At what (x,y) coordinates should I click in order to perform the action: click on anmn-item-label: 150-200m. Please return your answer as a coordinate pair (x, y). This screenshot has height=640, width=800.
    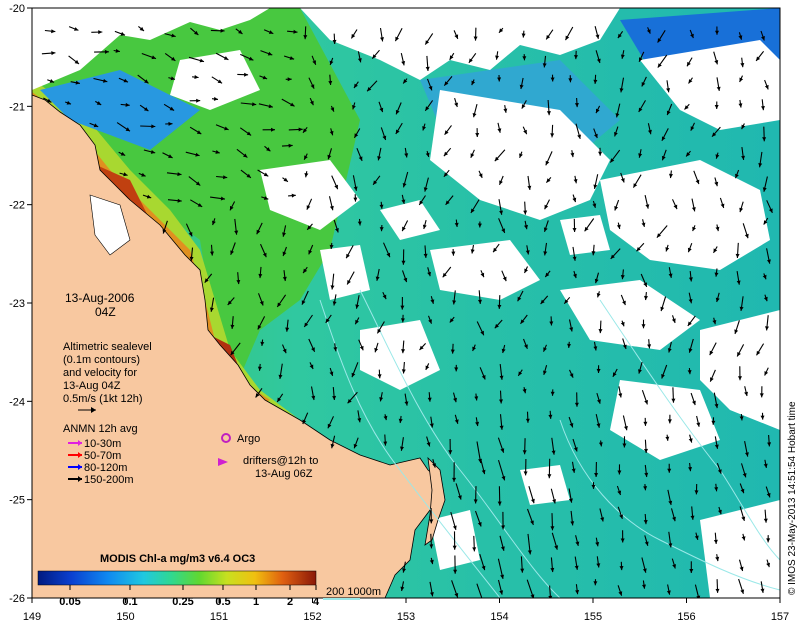
    Looking at the image, I should click on (109, 480).